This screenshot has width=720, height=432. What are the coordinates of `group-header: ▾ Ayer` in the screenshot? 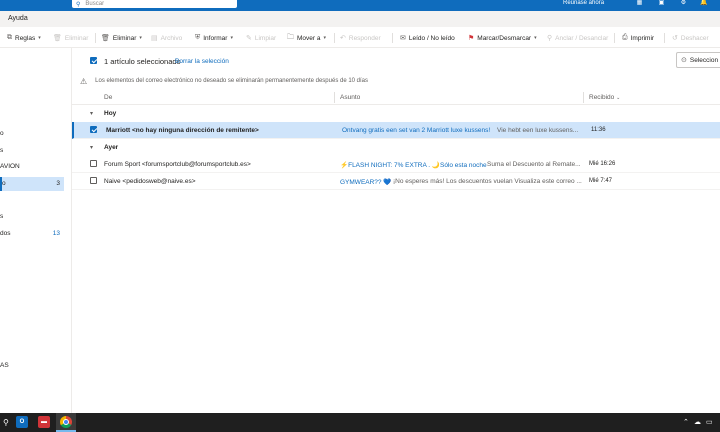 It's located at (396, 147).